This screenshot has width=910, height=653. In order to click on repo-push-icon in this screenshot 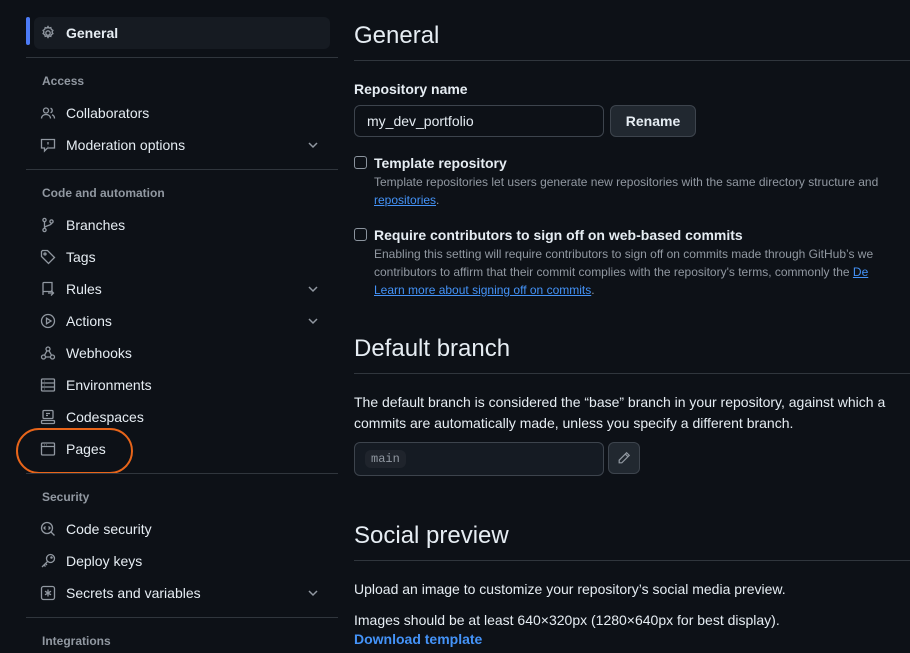, I will do `click(48, 289)`.